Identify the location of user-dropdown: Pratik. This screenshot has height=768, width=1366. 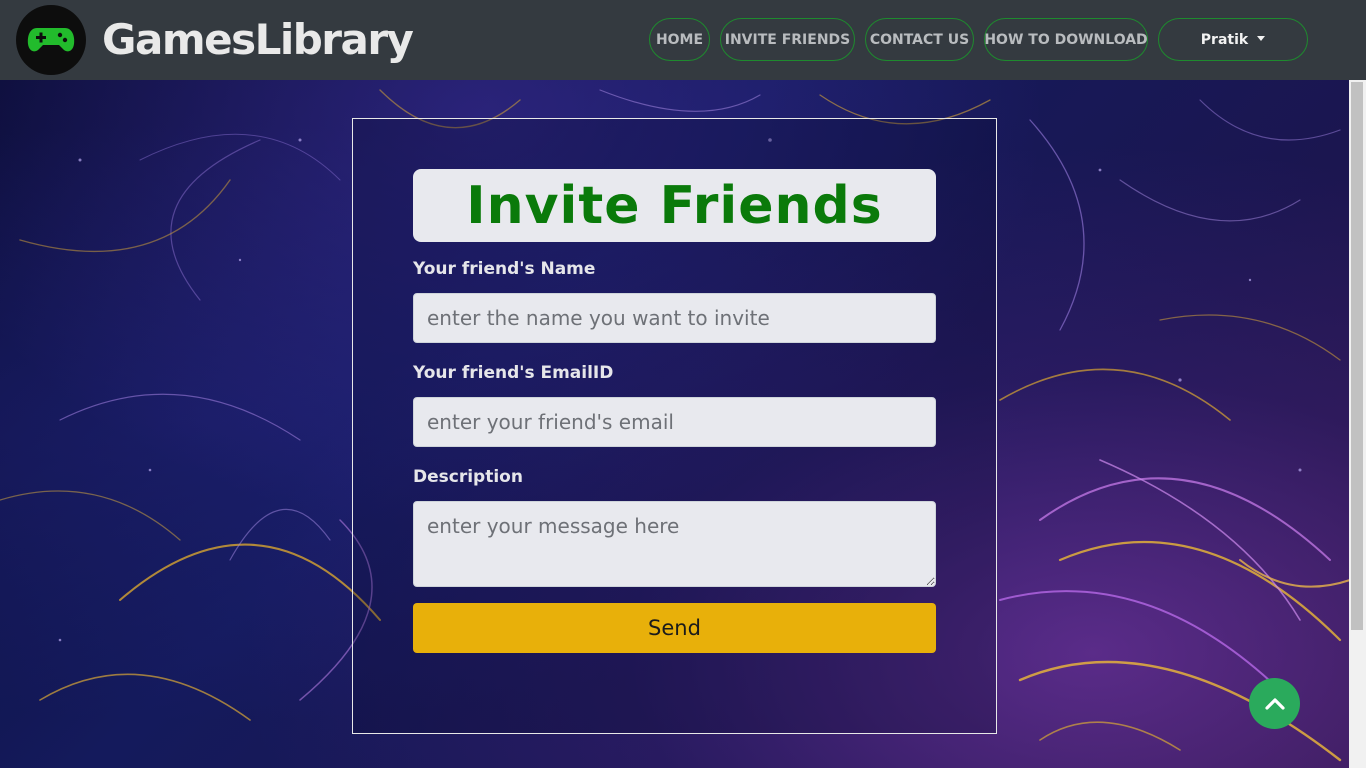
(1233, 39).